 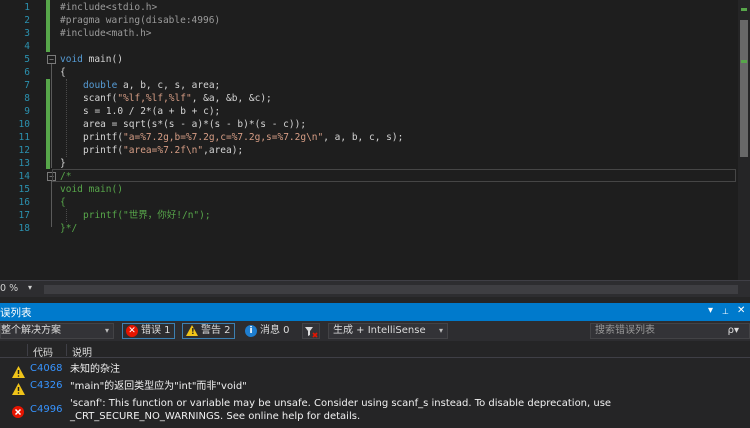 I want to click on code-text: }, so click(x=63, y=163).